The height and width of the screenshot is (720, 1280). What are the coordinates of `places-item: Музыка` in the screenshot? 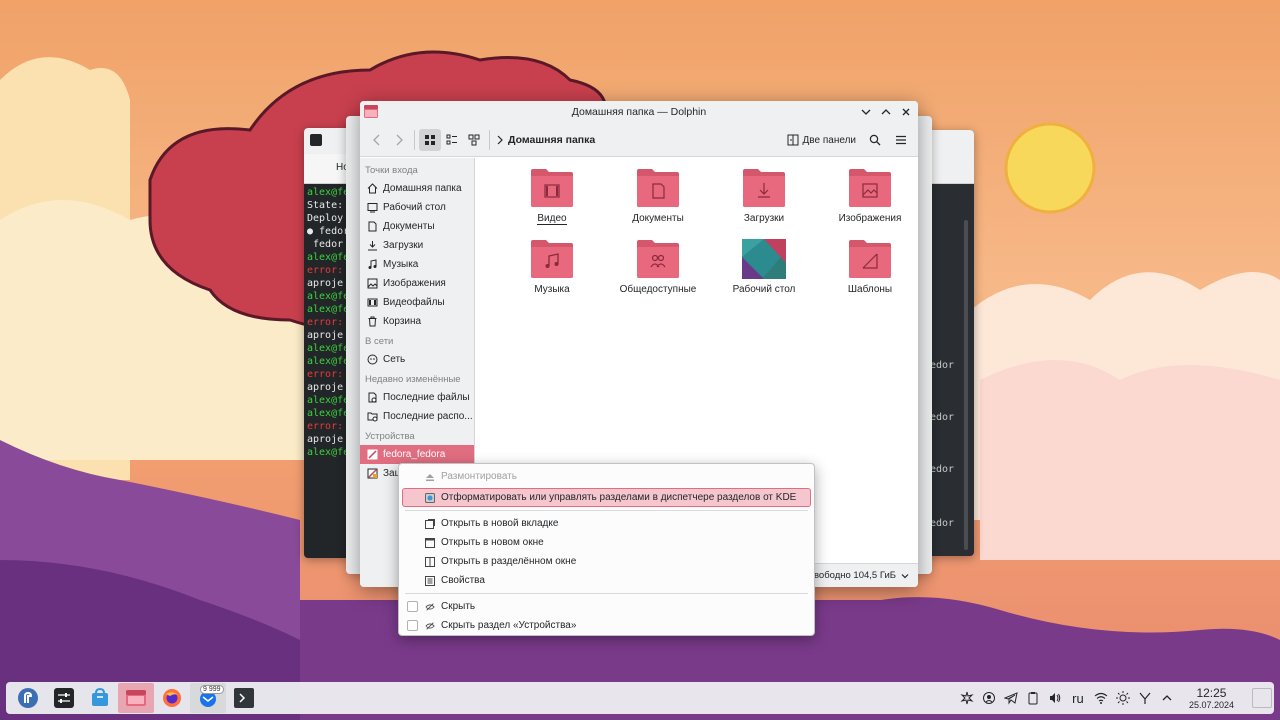 It's located at (417, 264).